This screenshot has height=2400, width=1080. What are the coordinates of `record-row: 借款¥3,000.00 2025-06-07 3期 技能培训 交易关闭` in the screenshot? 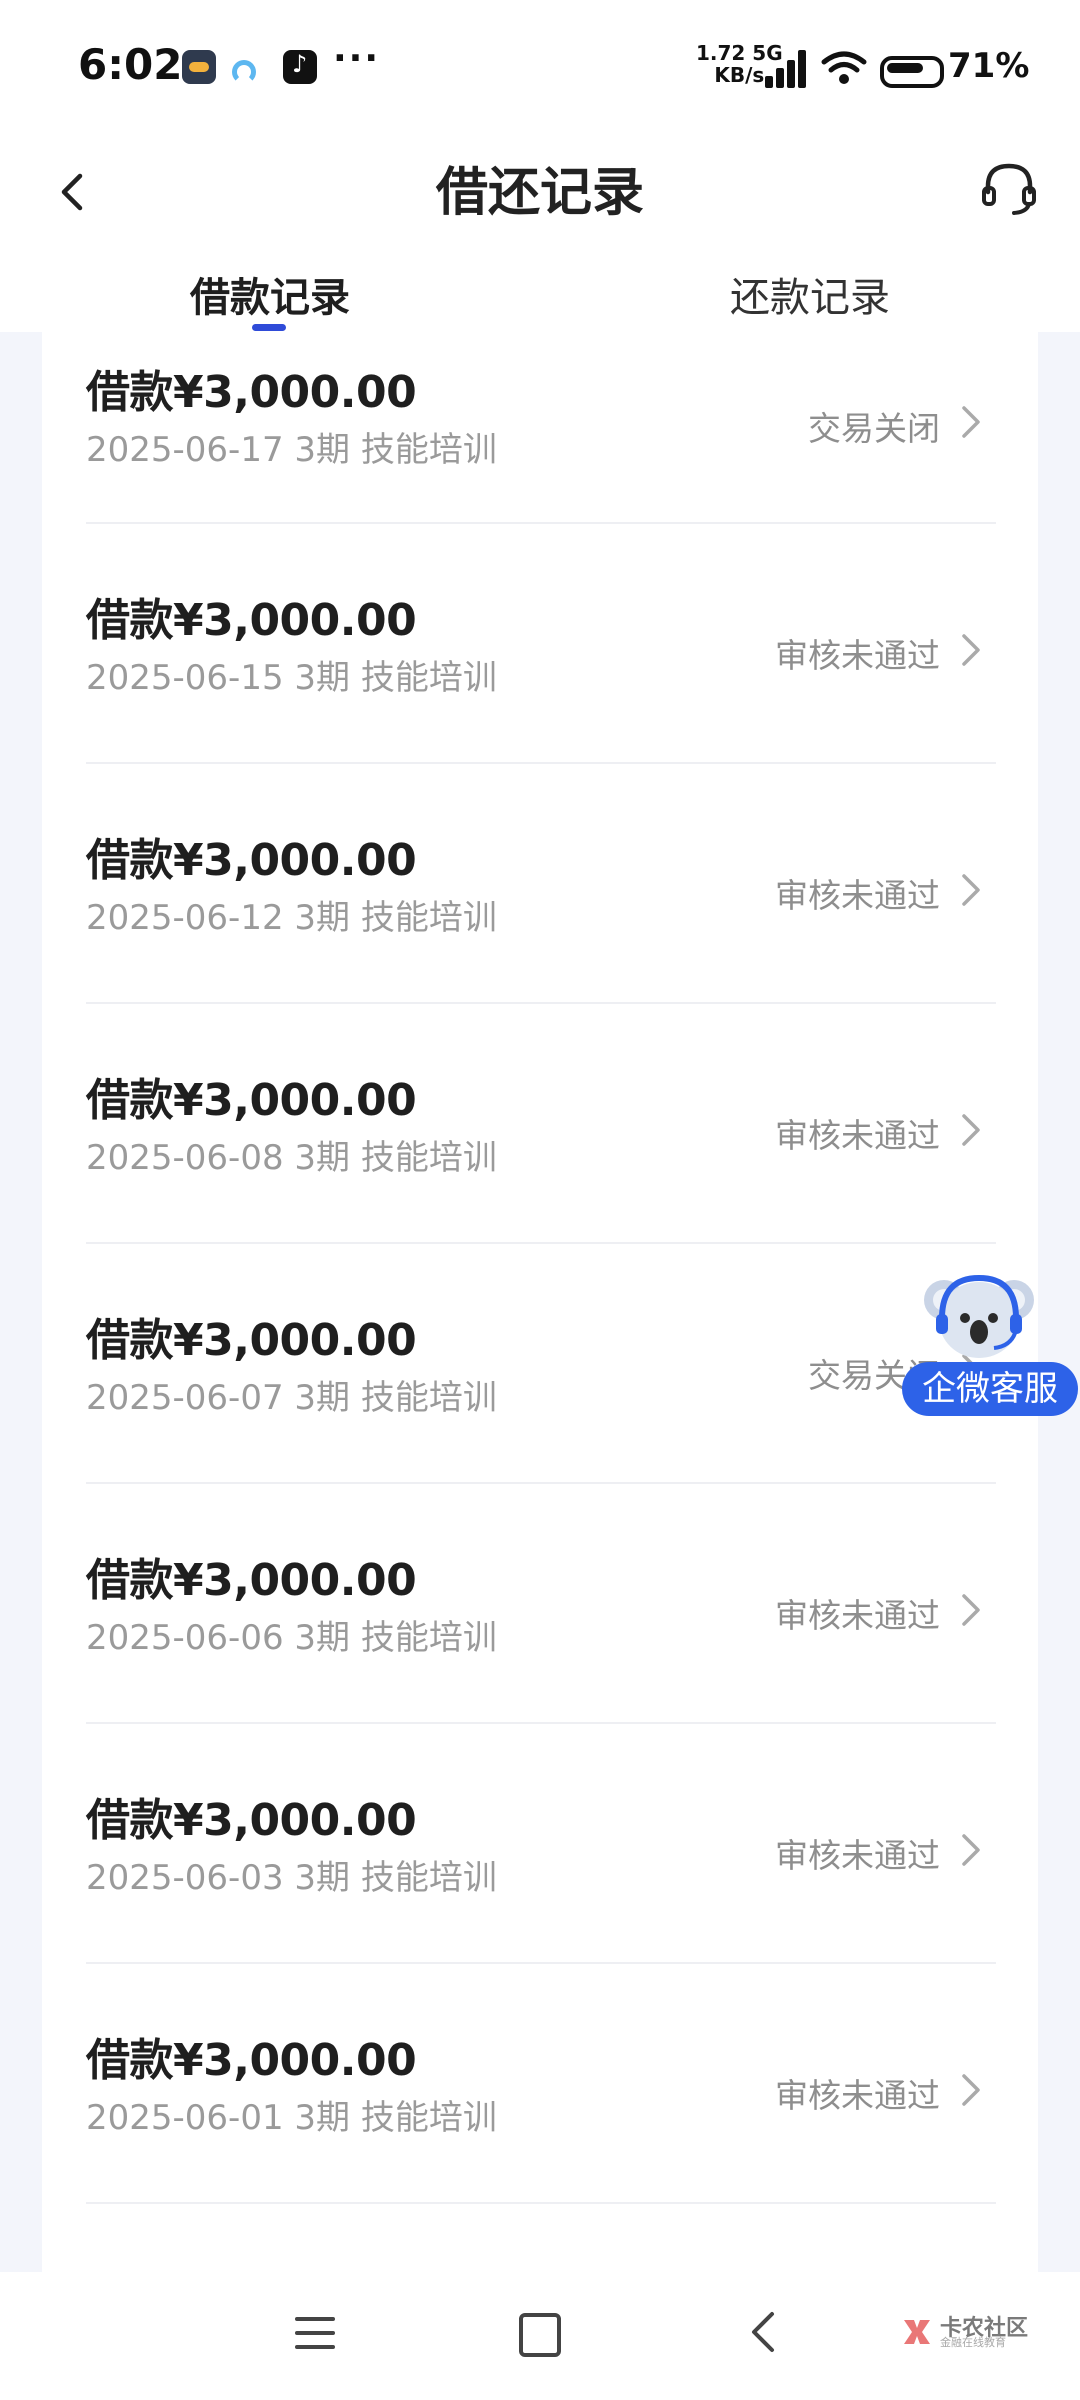 It's located at (541, 1364).